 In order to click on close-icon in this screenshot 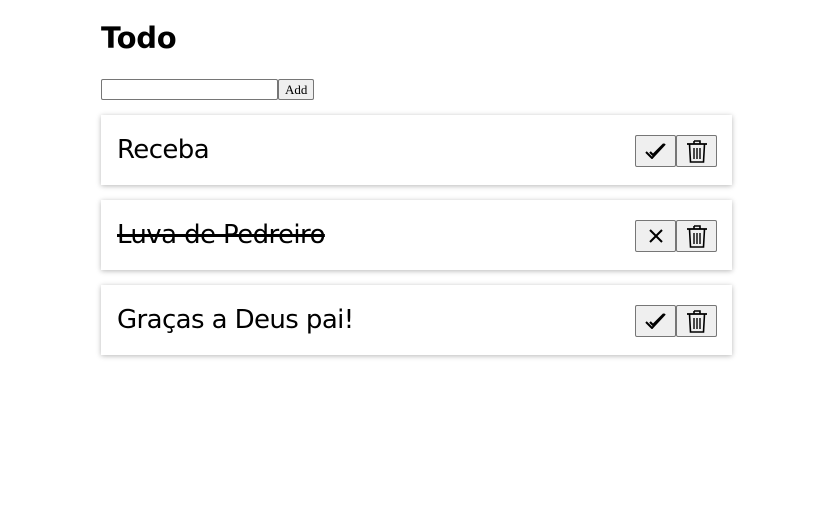, I will do `click(655, 236)`.